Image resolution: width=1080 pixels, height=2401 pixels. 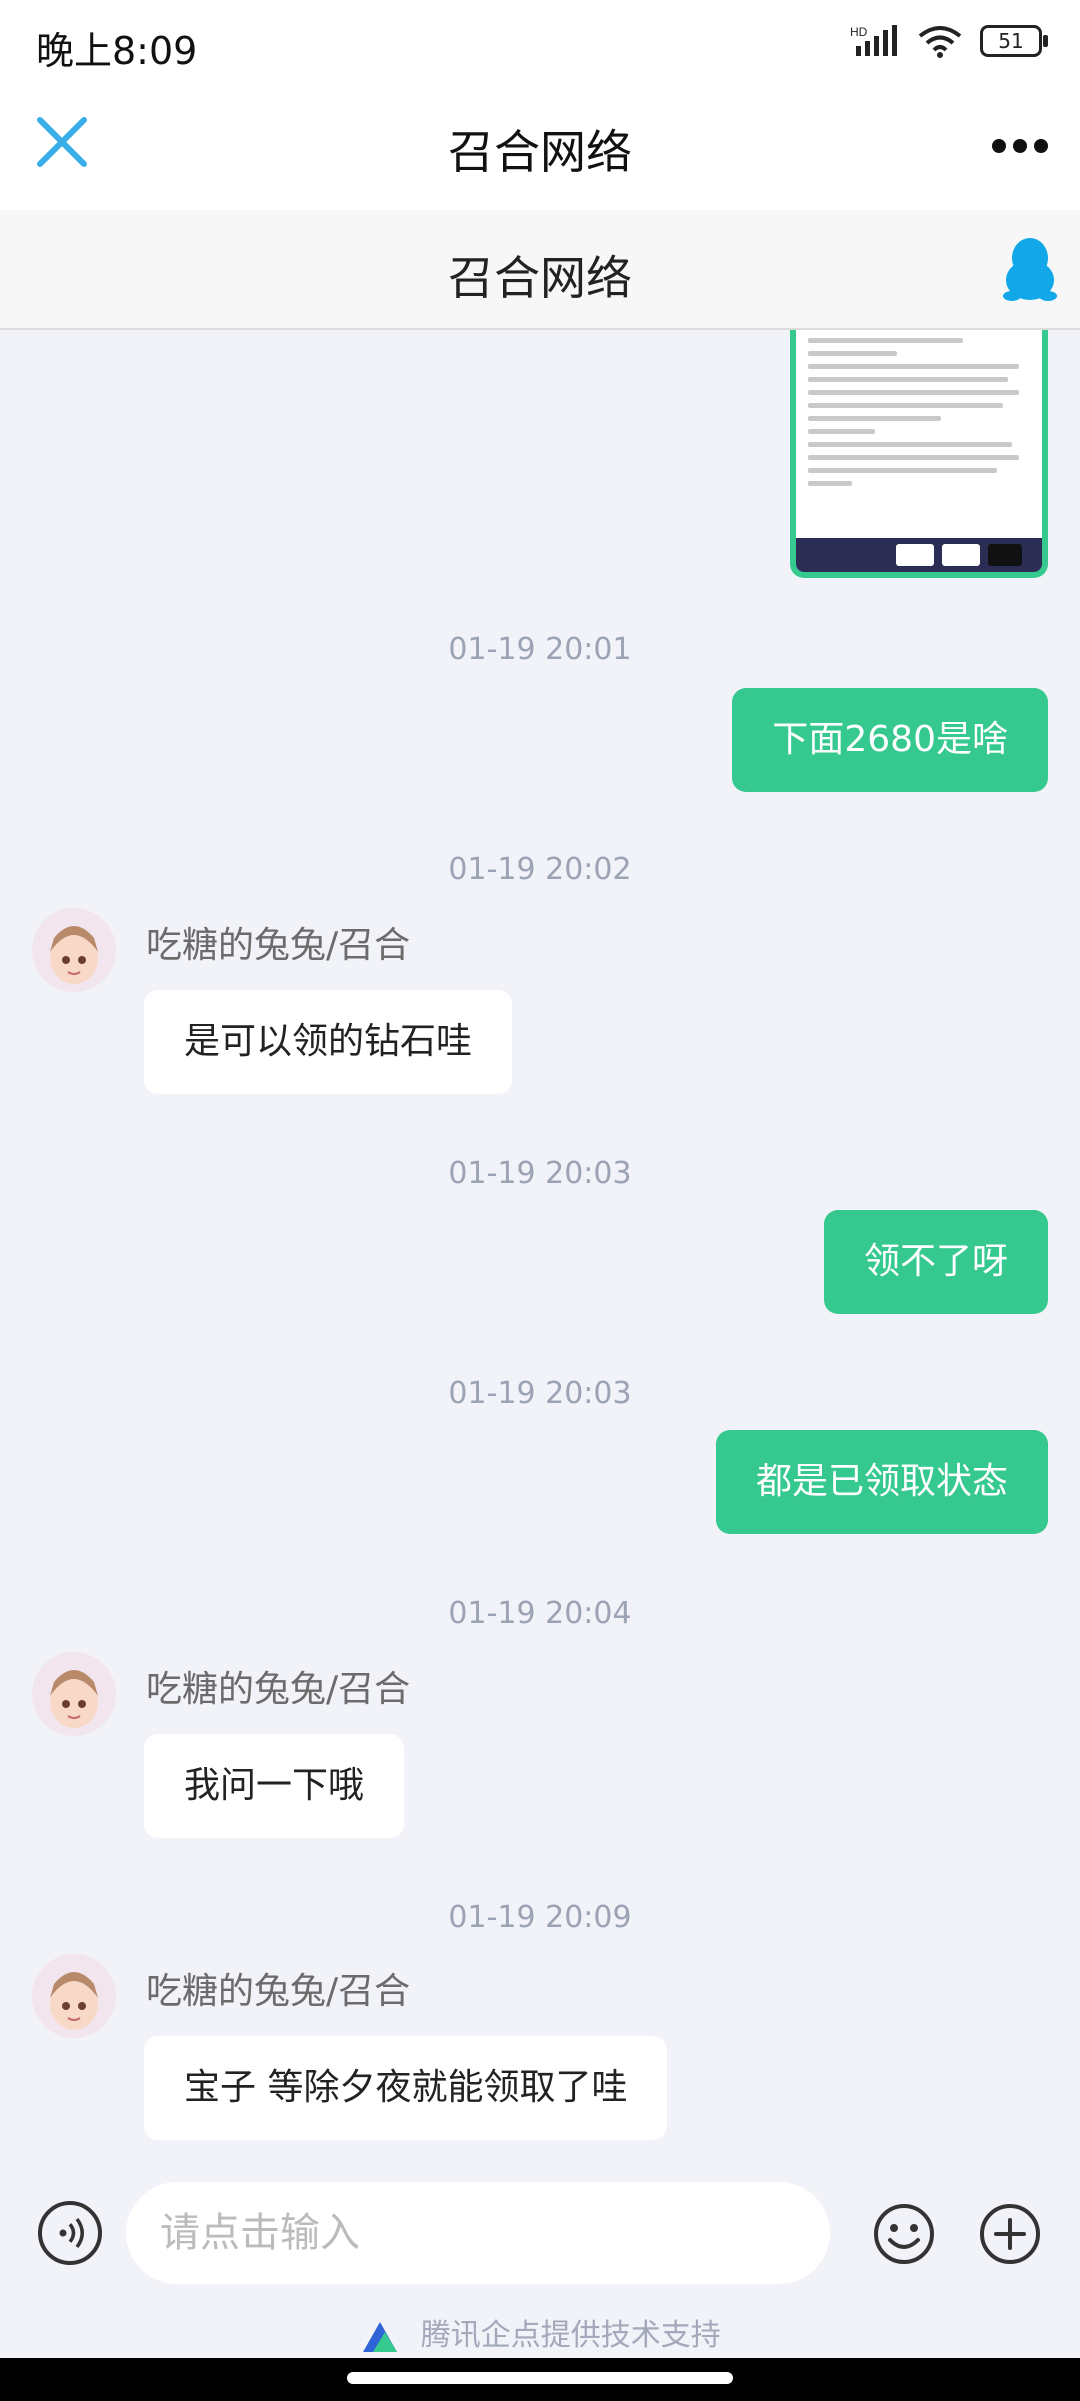 What do you see at coordinates (940, 42) in the screenshot?
I see `wifi-icon` at bounding box center [940, 42].